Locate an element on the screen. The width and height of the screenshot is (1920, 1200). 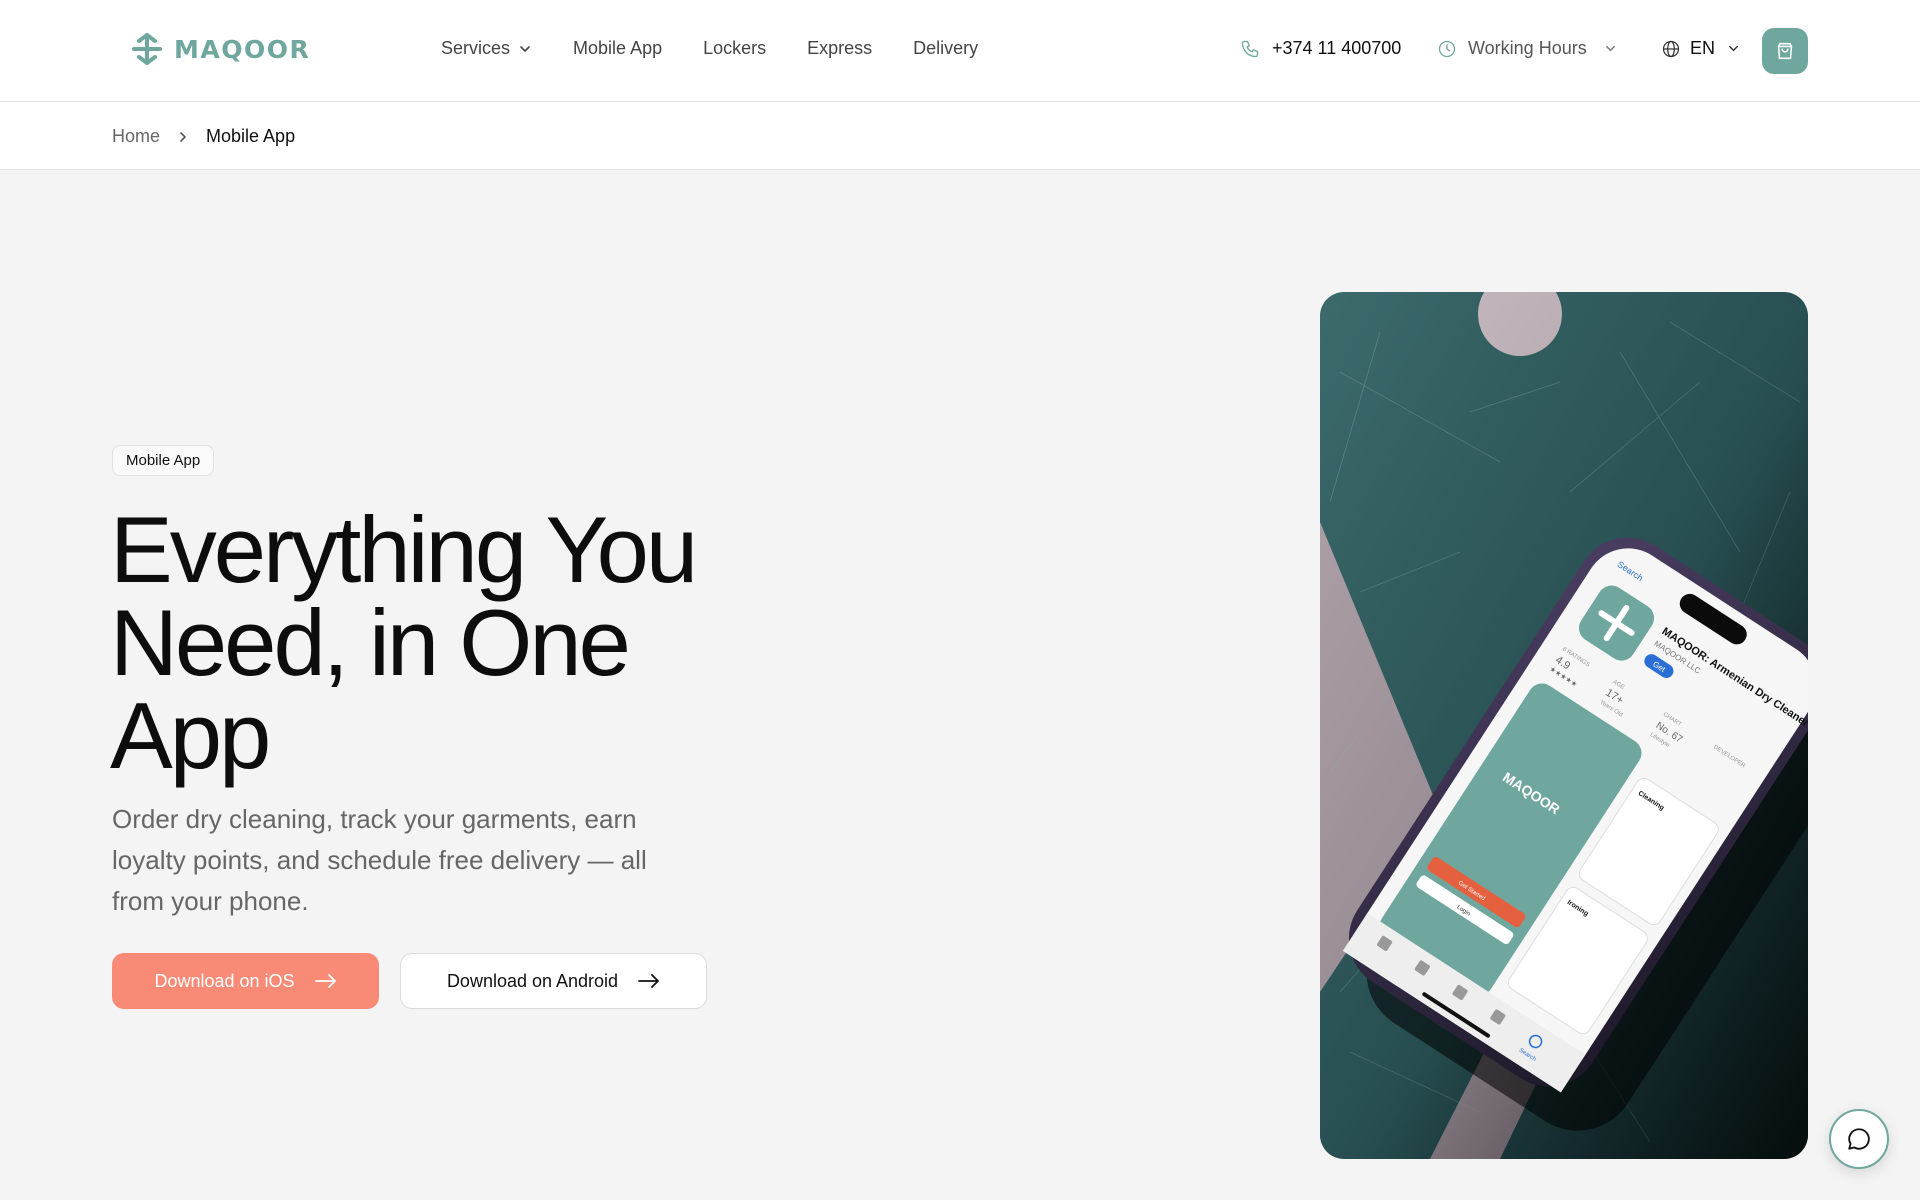
phone-icon is located at coordinates (1250, 48).